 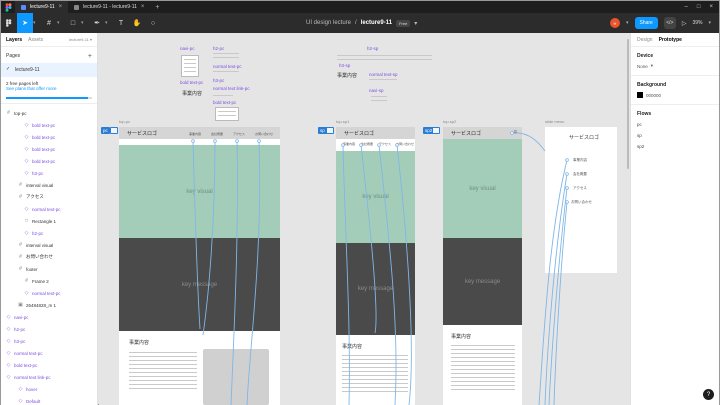 What do you see at coordinates (675, 146) in the screenshot?
I see `flow-item: sp2` at bounding box center [675, 146].